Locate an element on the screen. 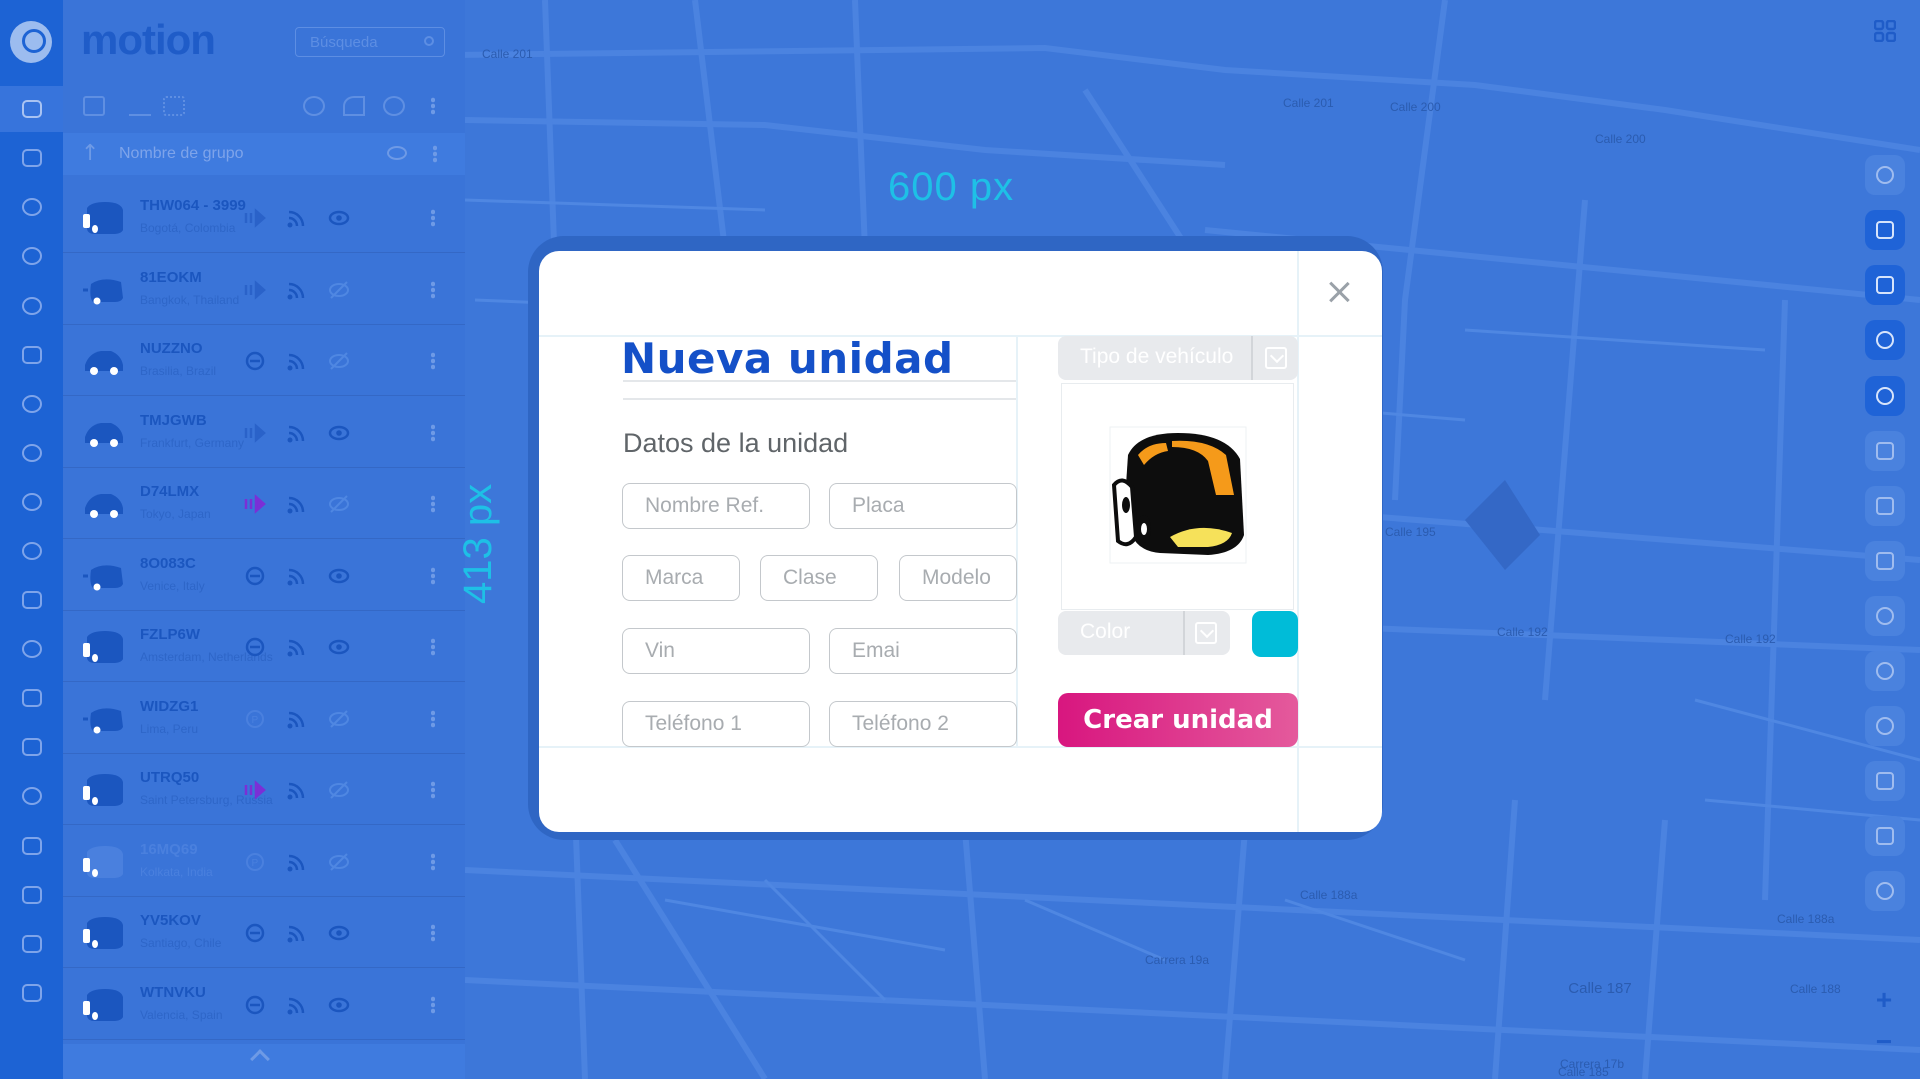 The width and height of the screenshot is (1920, 1079). vehicle-filter-icon is located at coordinates (94, 106).